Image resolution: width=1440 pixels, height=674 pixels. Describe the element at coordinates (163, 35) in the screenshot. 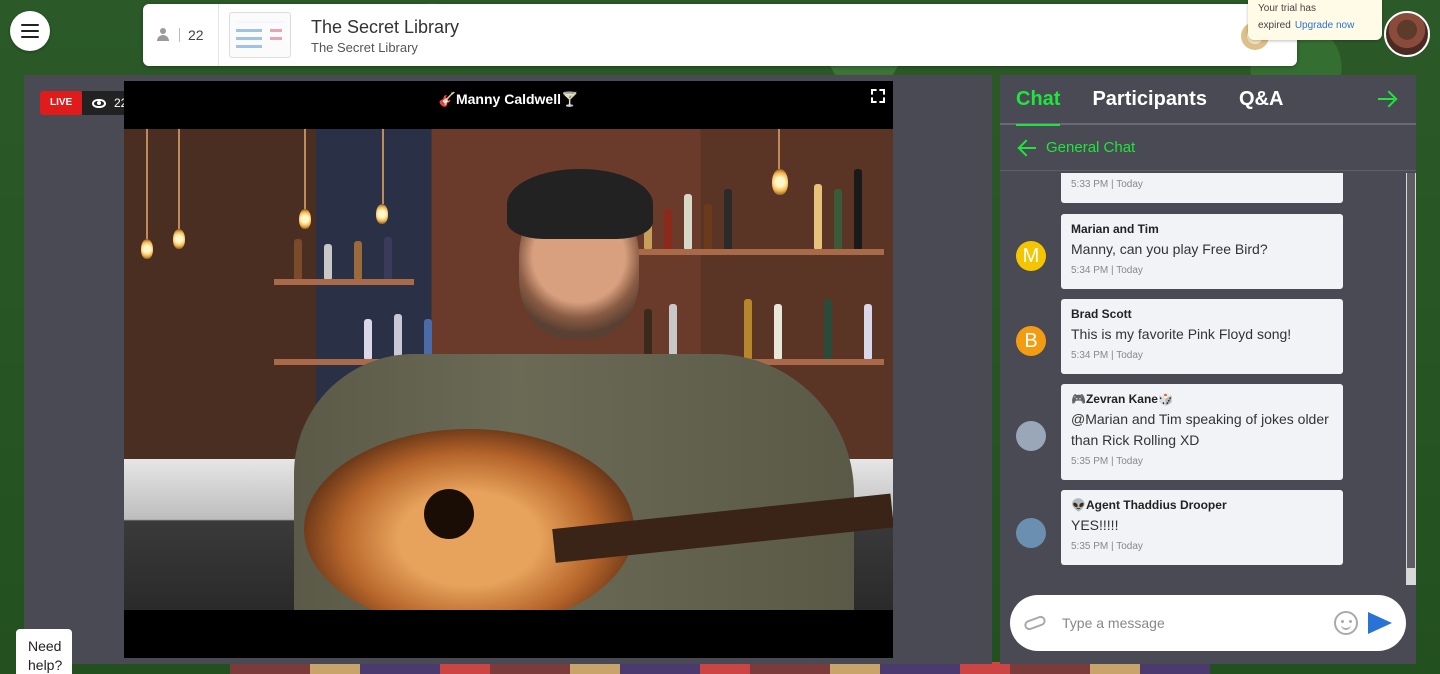

I see `person-icon` at that location.